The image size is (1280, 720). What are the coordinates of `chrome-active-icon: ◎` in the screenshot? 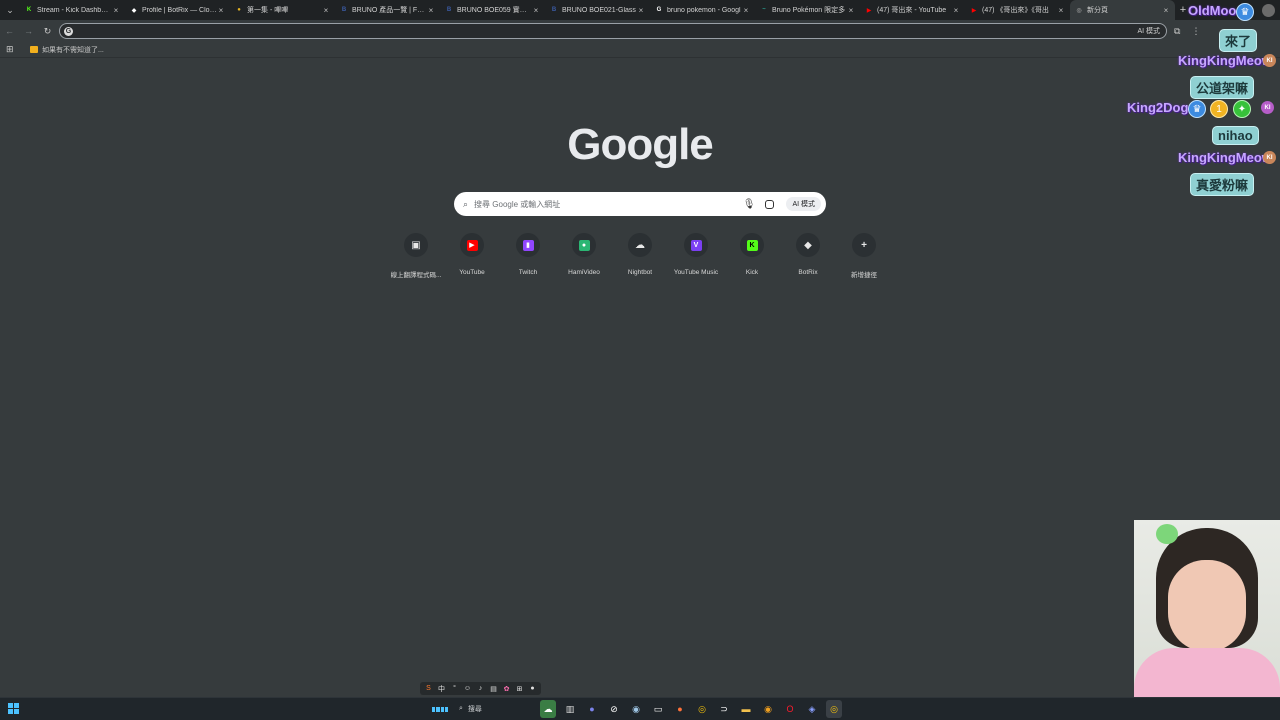 It's located at (834, 709).